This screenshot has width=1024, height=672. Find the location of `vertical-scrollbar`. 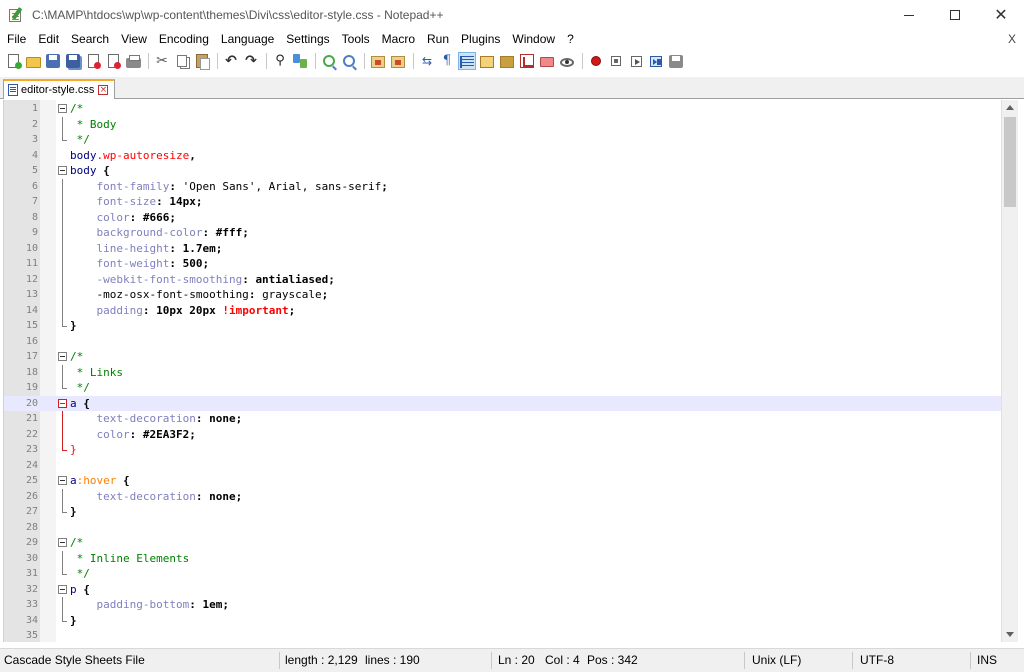

vertical-scrollbar is located at coordinates (1009, 371).